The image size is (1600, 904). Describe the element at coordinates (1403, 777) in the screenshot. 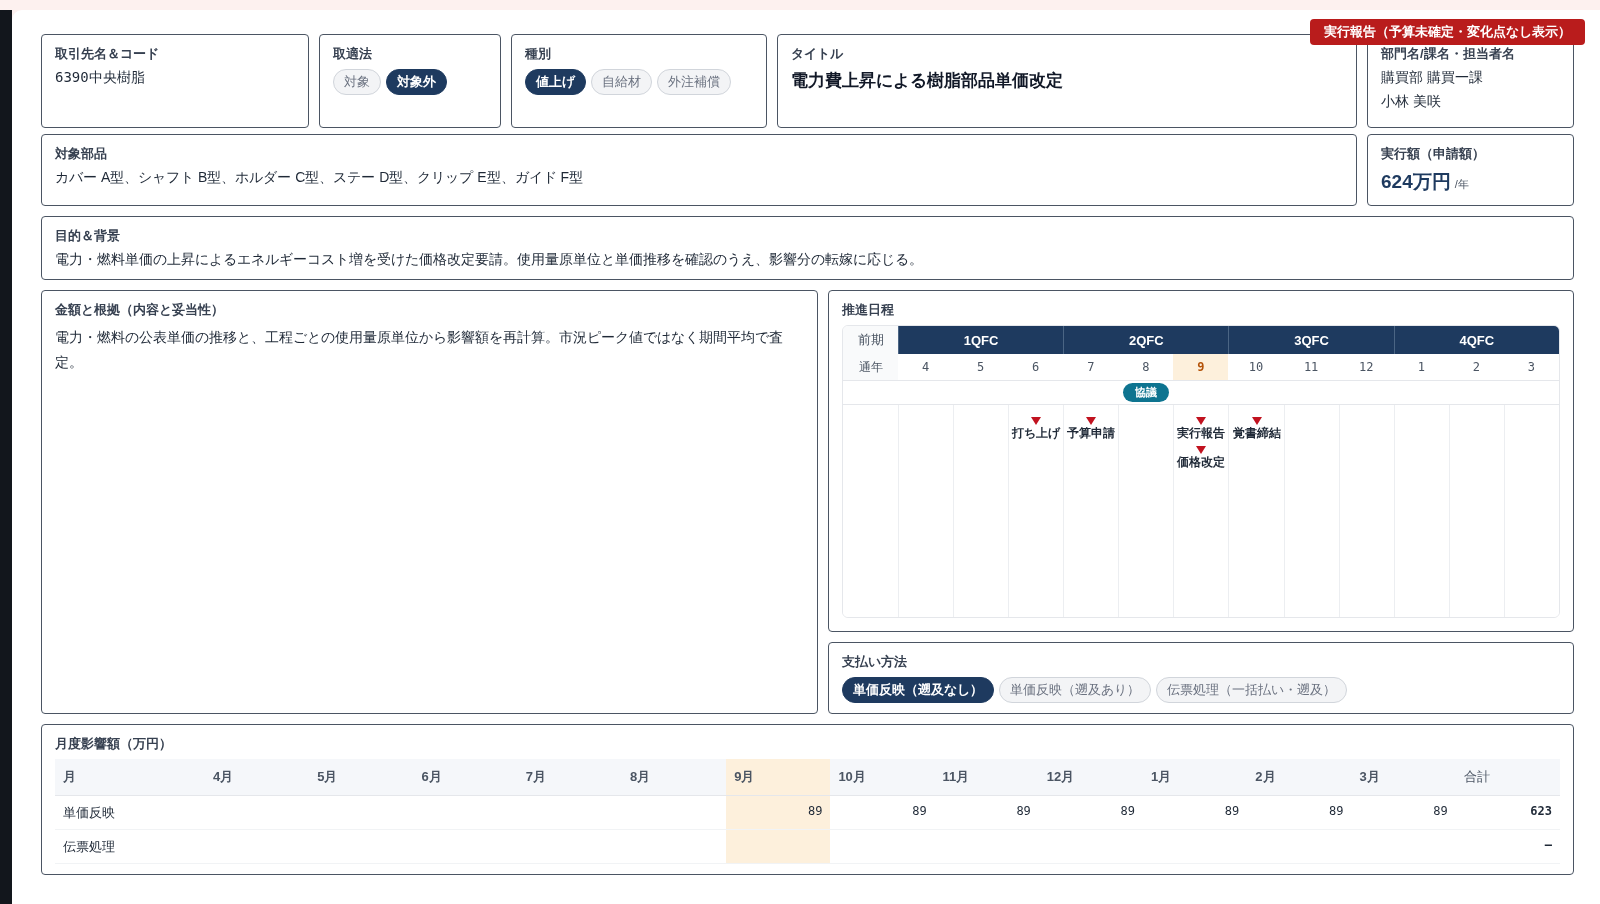

I see `column-header: 3月` at that location.